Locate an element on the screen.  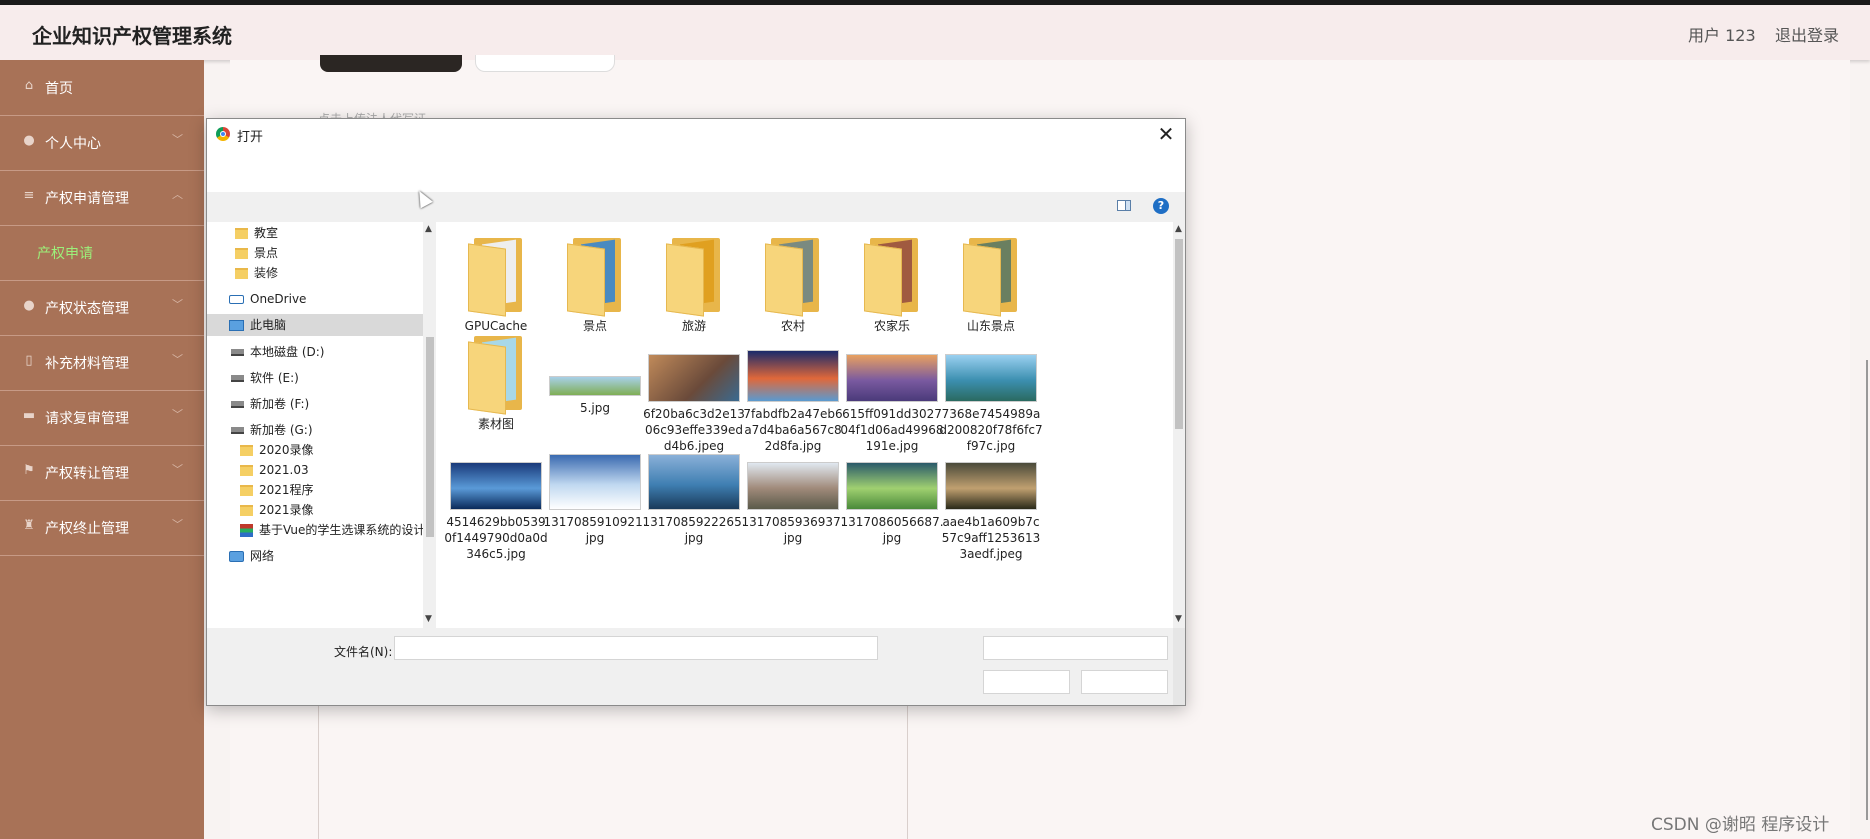
file-name: aae4b1a609b7c57c9aff12536133aedf.jpeg is located at coordinates (991, 538).